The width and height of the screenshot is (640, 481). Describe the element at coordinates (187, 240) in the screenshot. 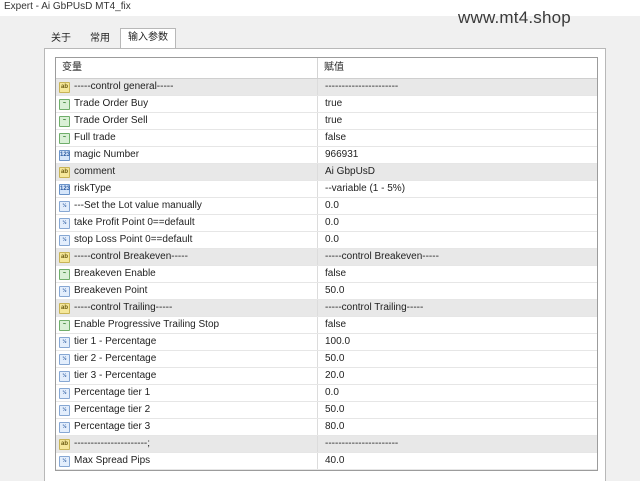

I see `variable-cell: ½ stop Loss Point 0==default` at that location.